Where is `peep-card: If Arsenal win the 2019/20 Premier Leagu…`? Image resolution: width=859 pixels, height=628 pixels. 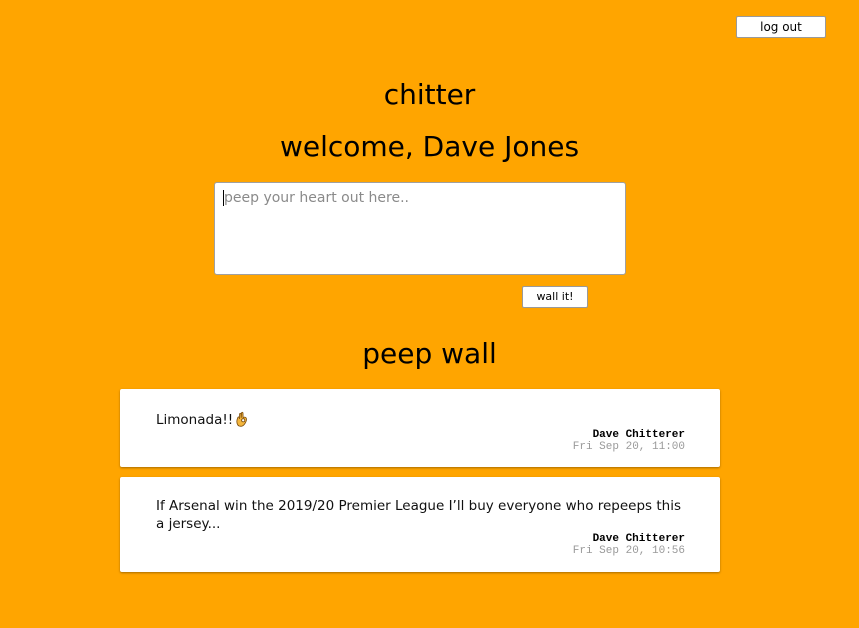
peep-card: If Arsenal win the 2019/20 Premier Leagu… is located at coordinates (420, 524).